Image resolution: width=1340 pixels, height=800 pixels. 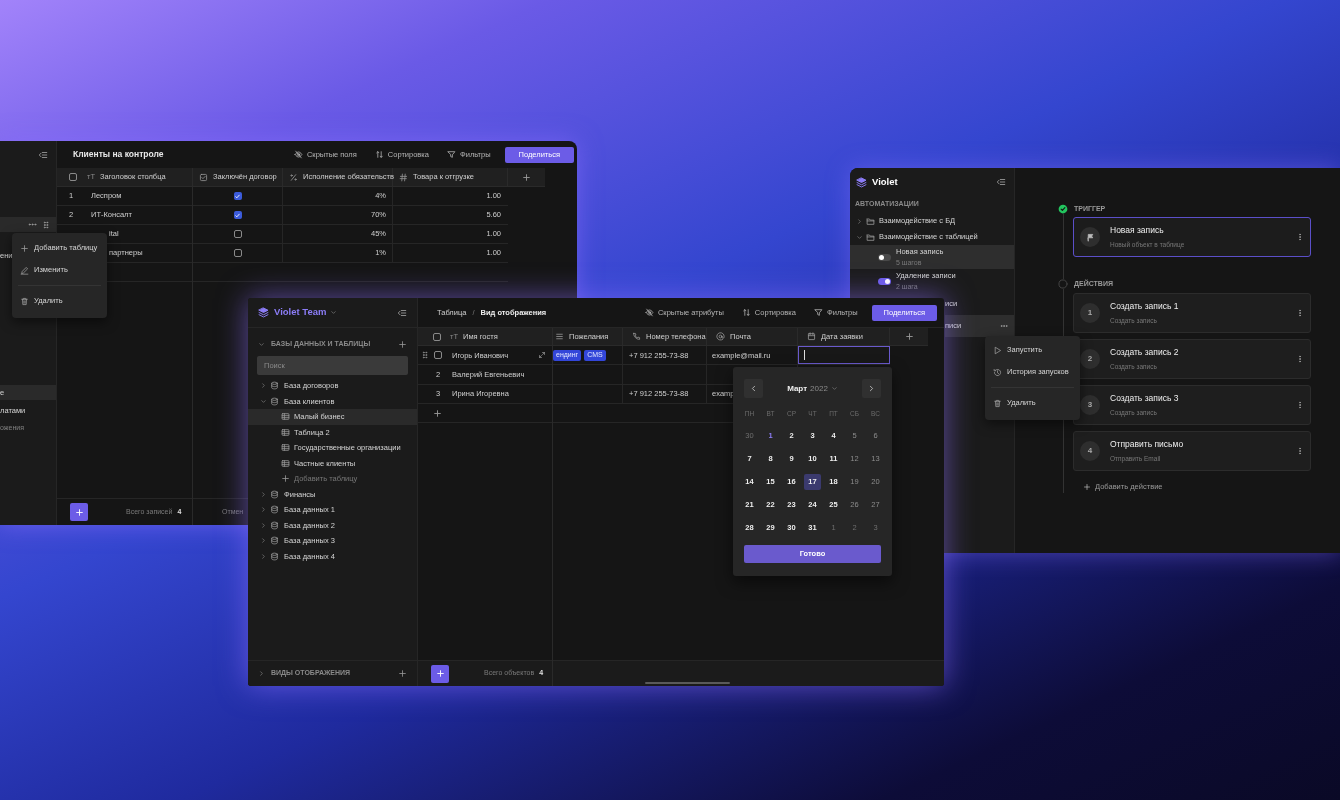 What do you see at coordinates (997, 350) in the screenshot?
I see `play-icon` at bounding box center [997, 350].